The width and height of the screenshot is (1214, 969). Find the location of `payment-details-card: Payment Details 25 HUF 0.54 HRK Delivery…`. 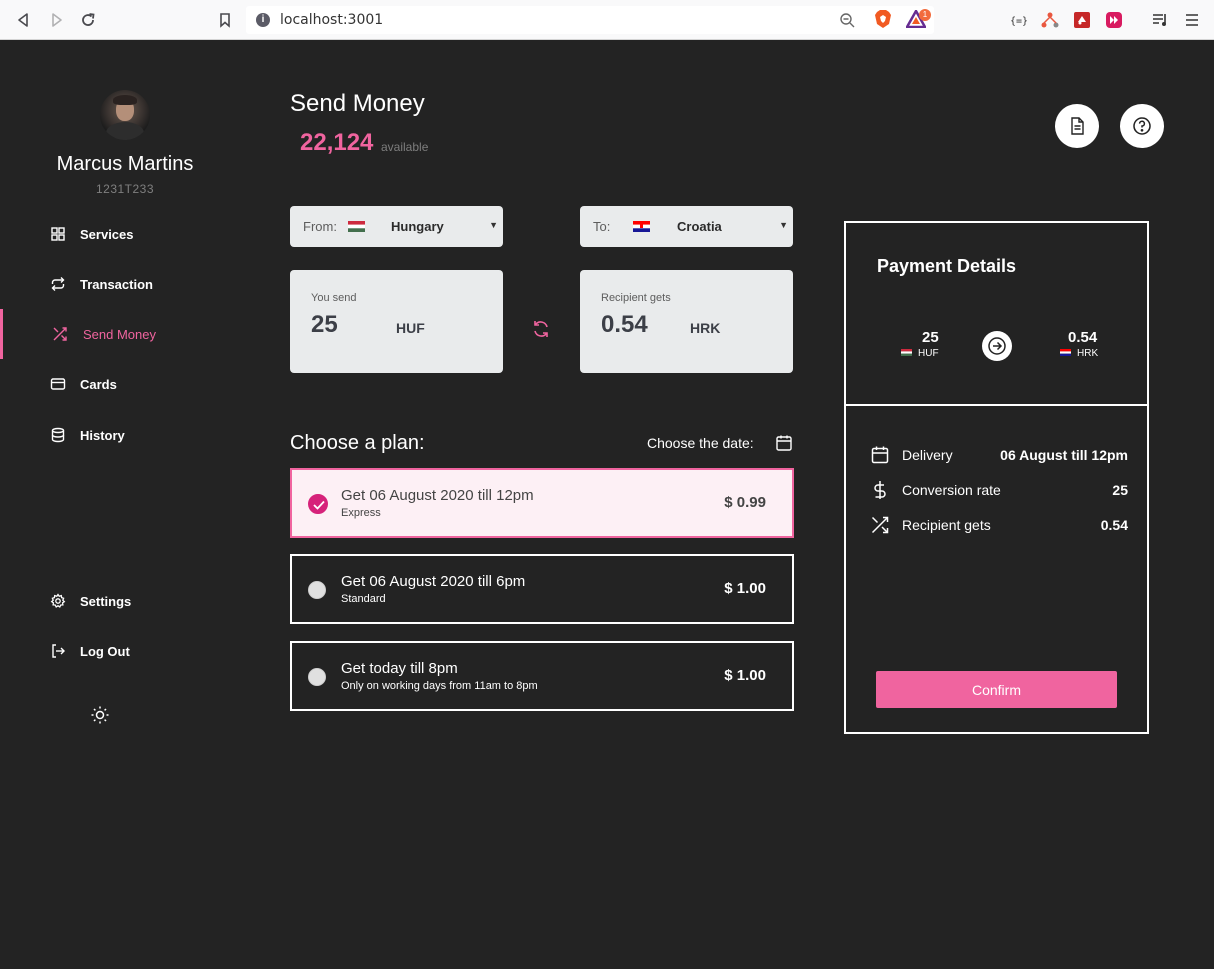

payment-details-card: Payment Details 25 HUF 0.54 HRK Delivery… is located at coordinates (996, 477).